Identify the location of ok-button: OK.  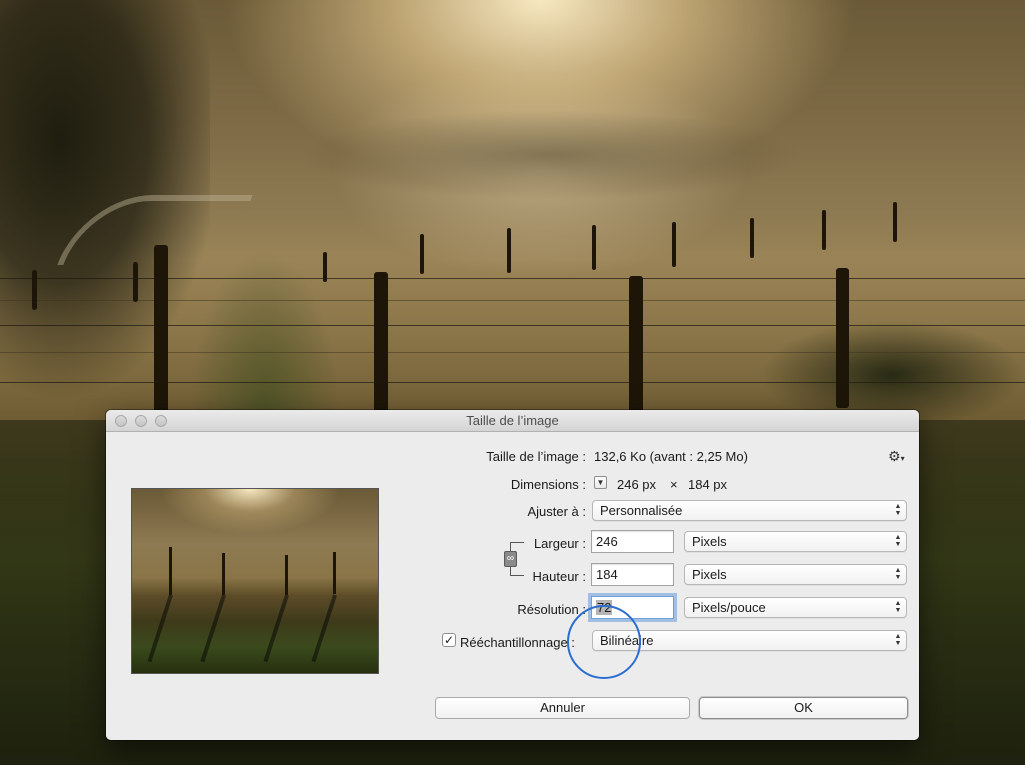
(803, 708).